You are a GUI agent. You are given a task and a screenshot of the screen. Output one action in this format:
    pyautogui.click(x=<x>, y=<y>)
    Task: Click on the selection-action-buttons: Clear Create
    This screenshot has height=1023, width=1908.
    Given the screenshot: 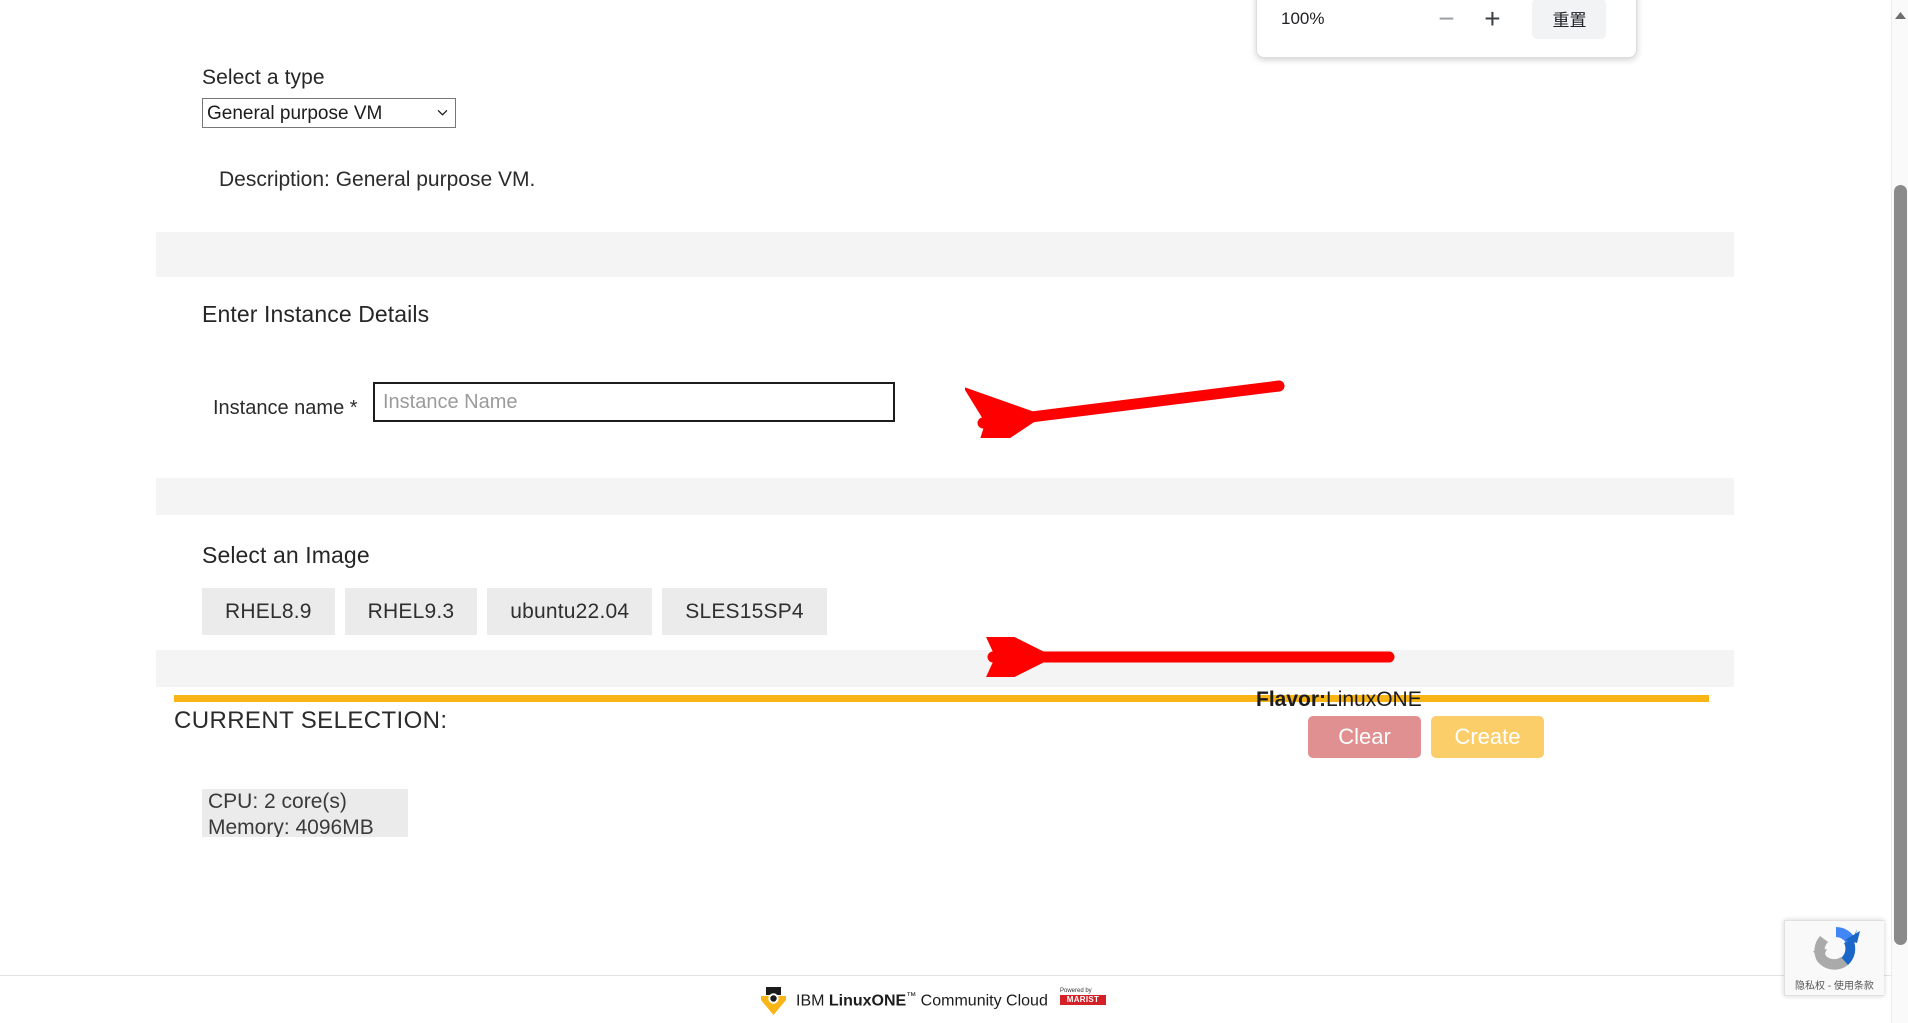 What is the action you would take?
    pyautogui.click(x=1426, y=737)
    